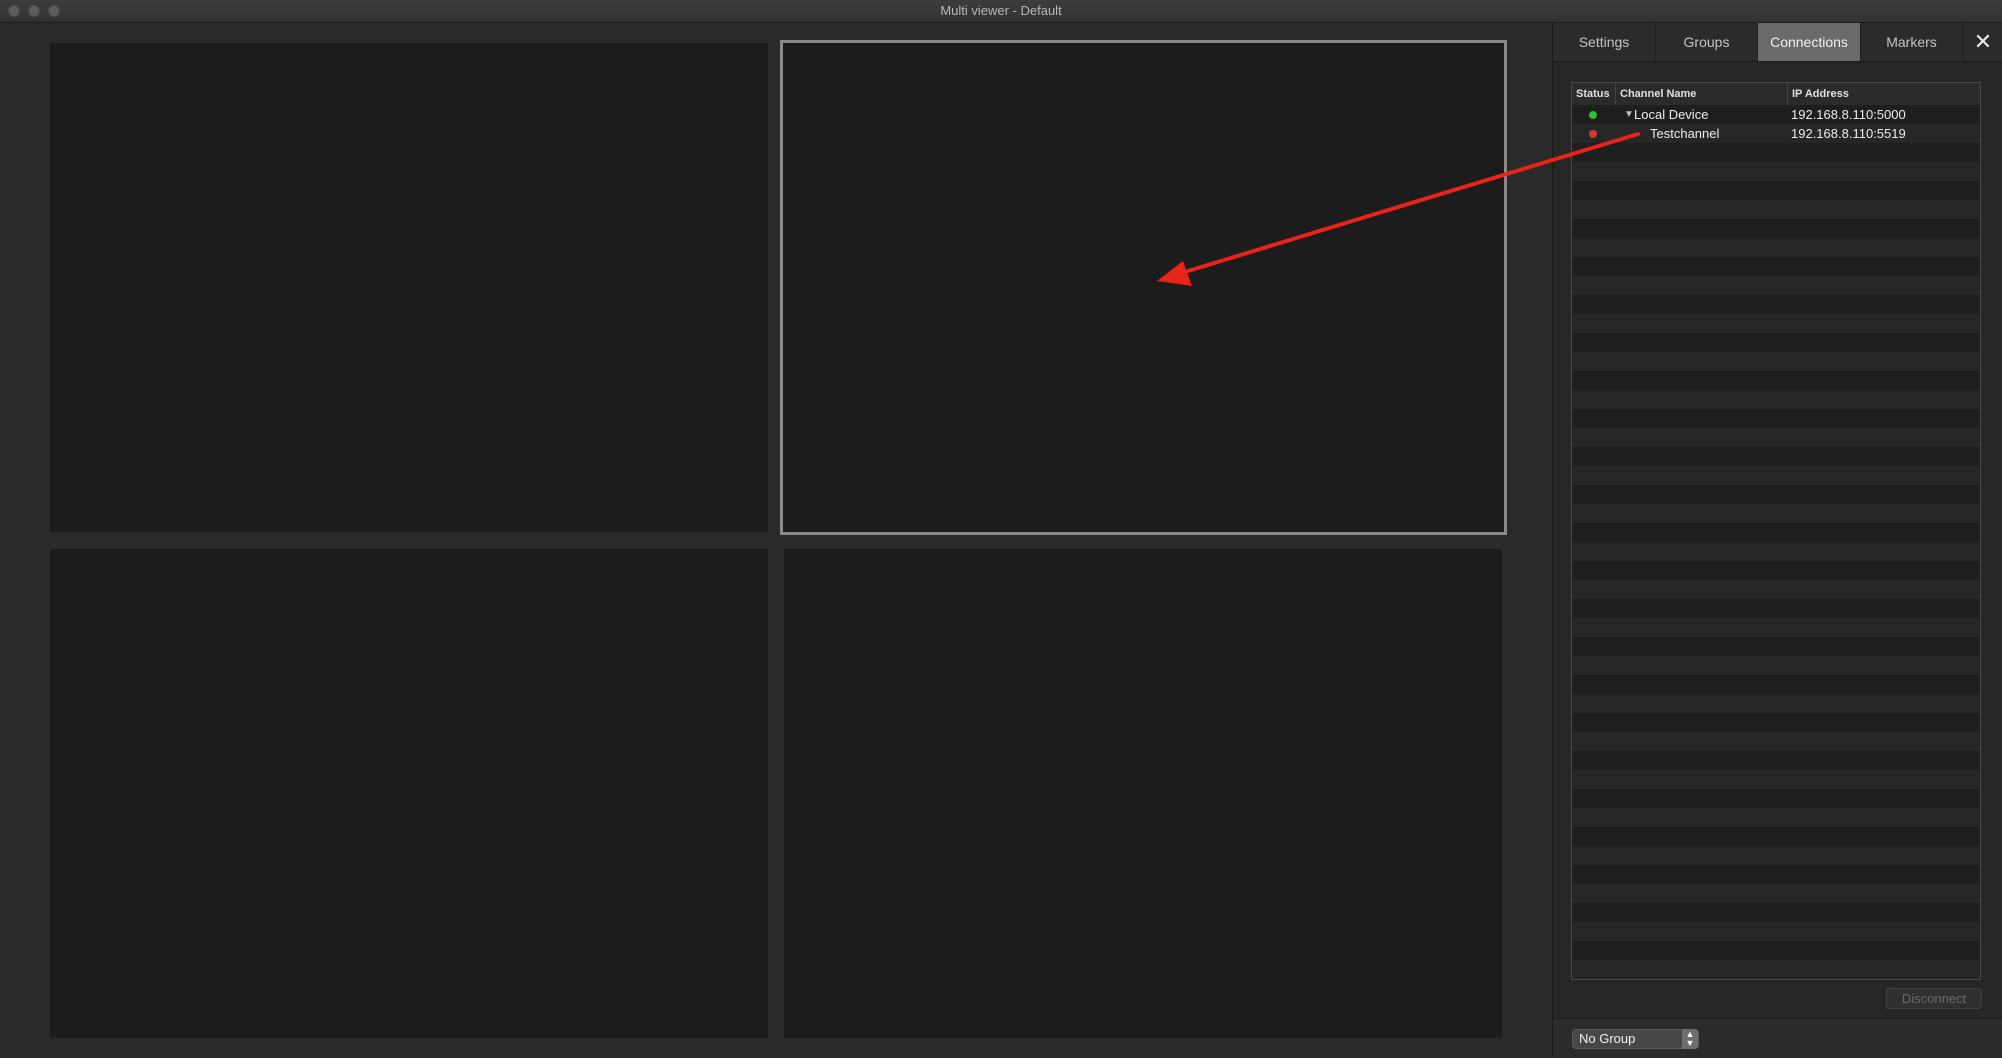  I want to click on title-bar: Multi viewer - Default, so click(1001, 11).